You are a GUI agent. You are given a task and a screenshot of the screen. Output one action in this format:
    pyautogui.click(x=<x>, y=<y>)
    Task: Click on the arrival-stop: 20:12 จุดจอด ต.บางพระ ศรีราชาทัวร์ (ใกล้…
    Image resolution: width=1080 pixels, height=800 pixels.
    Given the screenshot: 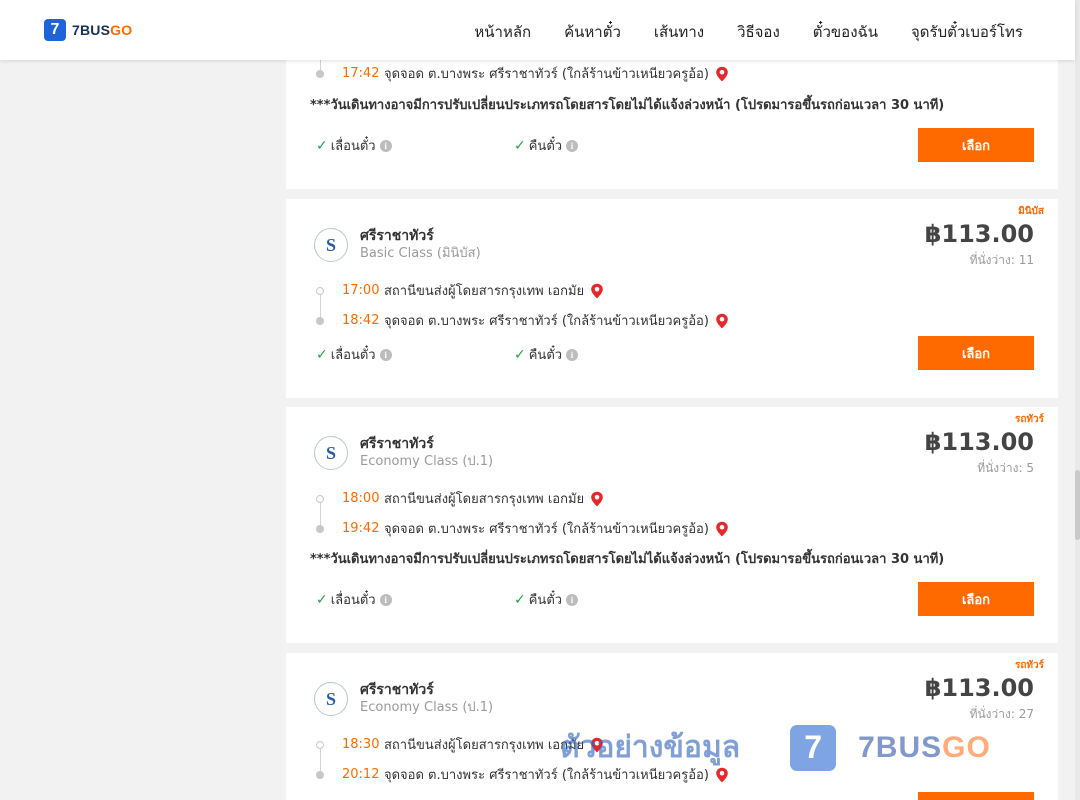 What is the action you would take?
    pyautogui.click(x=521, y=774)
    